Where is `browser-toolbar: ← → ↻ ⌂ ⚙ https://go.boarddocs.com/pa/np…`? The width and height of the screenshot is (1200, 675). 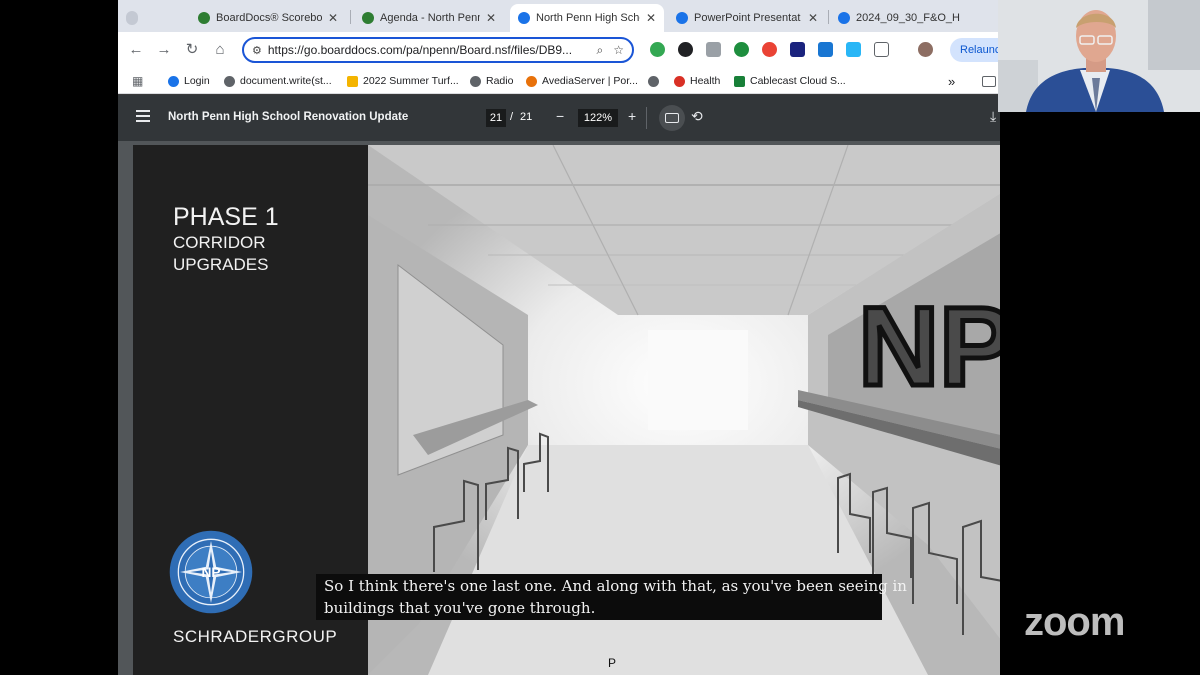 browser-toolbar: ← → ↻ ⌂ ⚙ https://go.boarddocs.com/pa/np… is located at coordinates (559, 50).